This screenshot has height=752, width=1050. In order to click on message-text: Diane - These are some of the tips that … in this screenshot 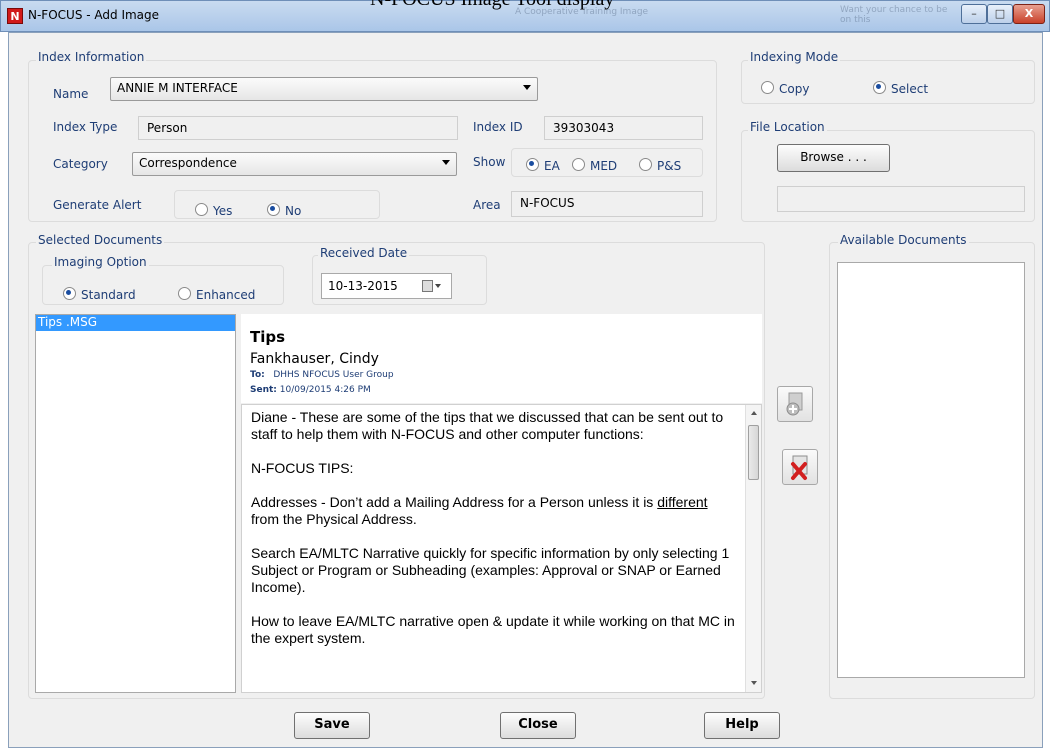, I will do `click(493, 528)`.